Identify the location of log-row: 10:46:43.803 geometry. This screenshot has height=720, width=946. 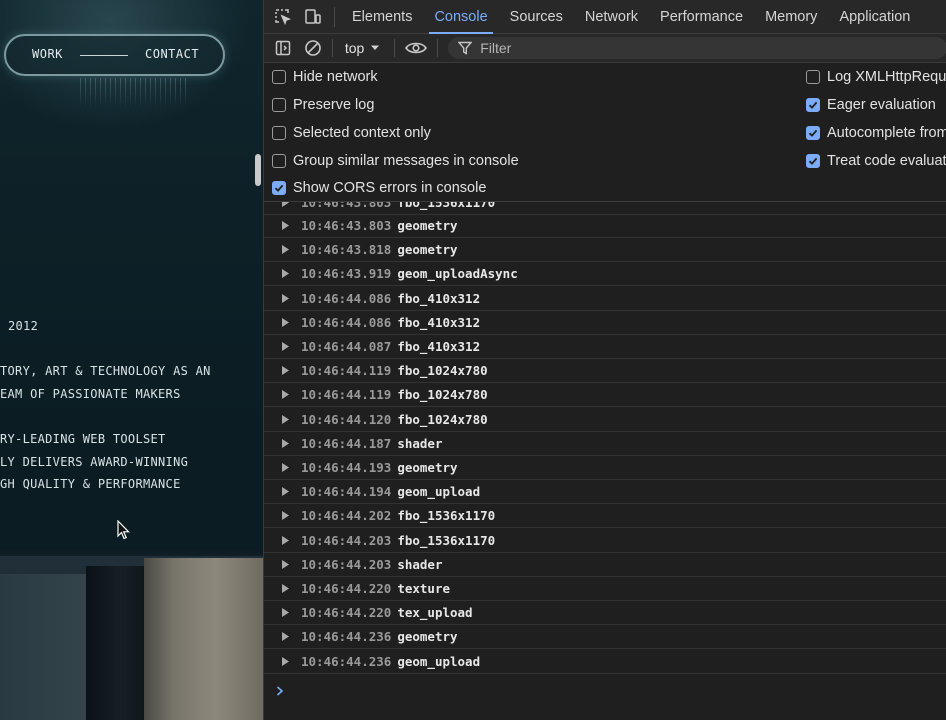
(605, 226).